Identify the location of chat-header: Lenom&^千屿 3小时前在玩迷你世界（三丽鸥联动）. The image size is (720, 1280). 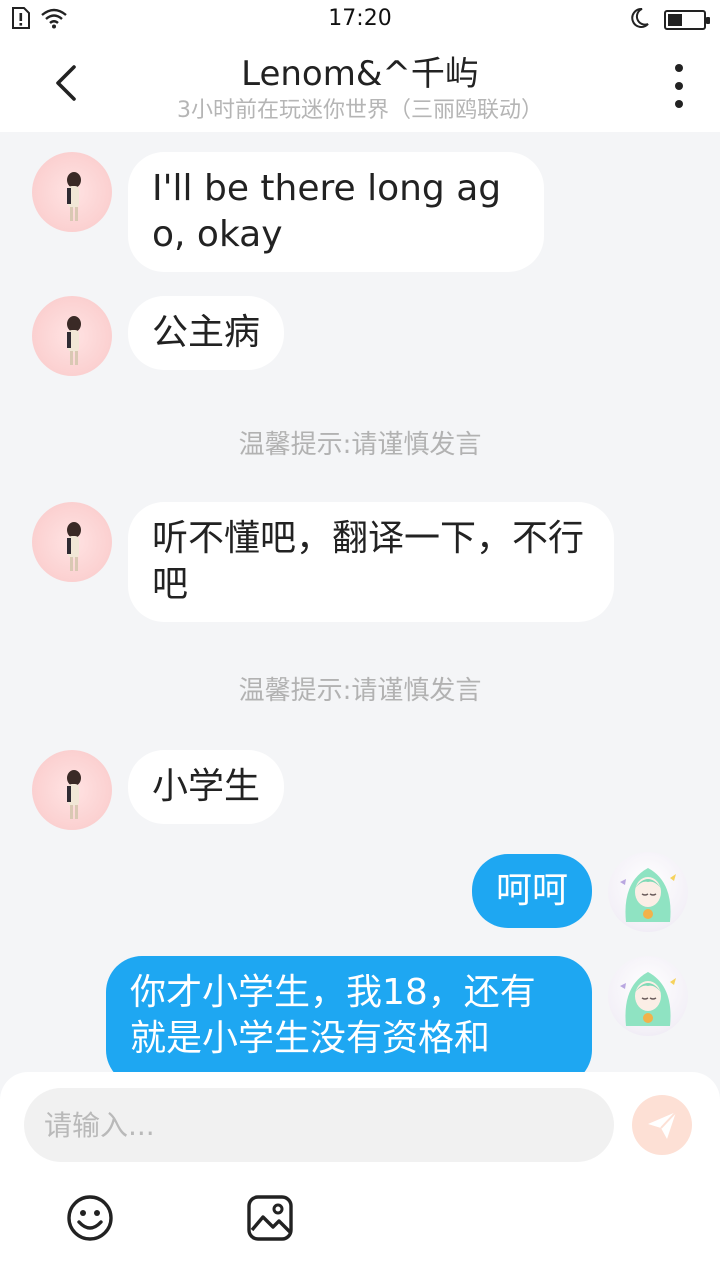
(360, 85).